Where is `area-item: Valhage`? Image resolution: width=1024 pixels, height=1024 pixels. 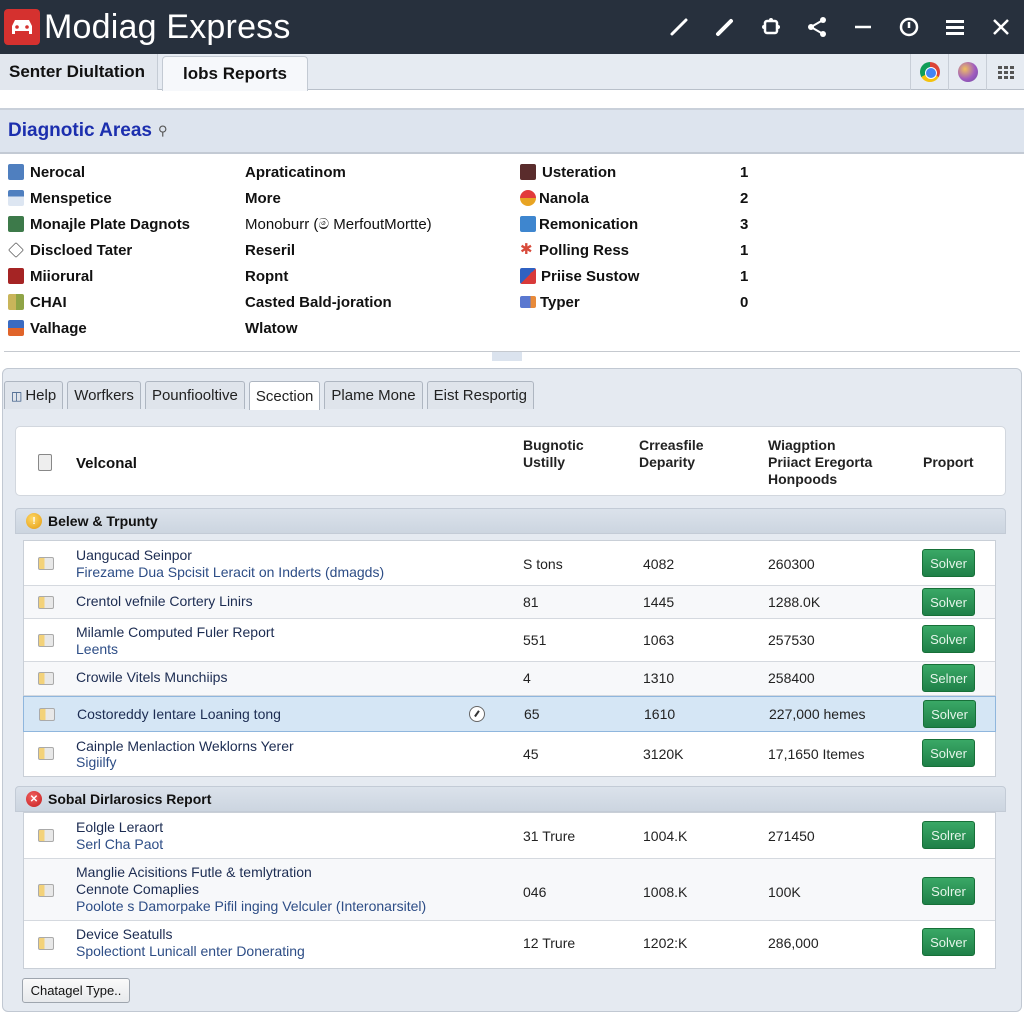 area-item: Valhage is located at coordinates (47, 328).